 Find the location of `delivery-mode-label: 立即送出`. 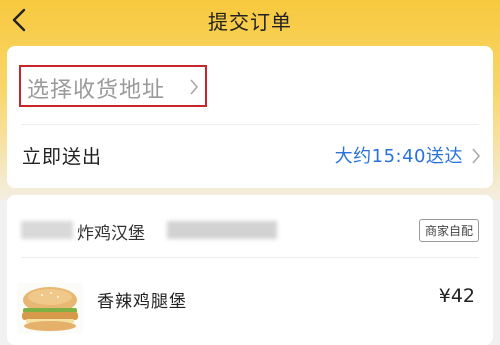

delivery-mode-label: 立即送出 is located at coordinates (62, 157).